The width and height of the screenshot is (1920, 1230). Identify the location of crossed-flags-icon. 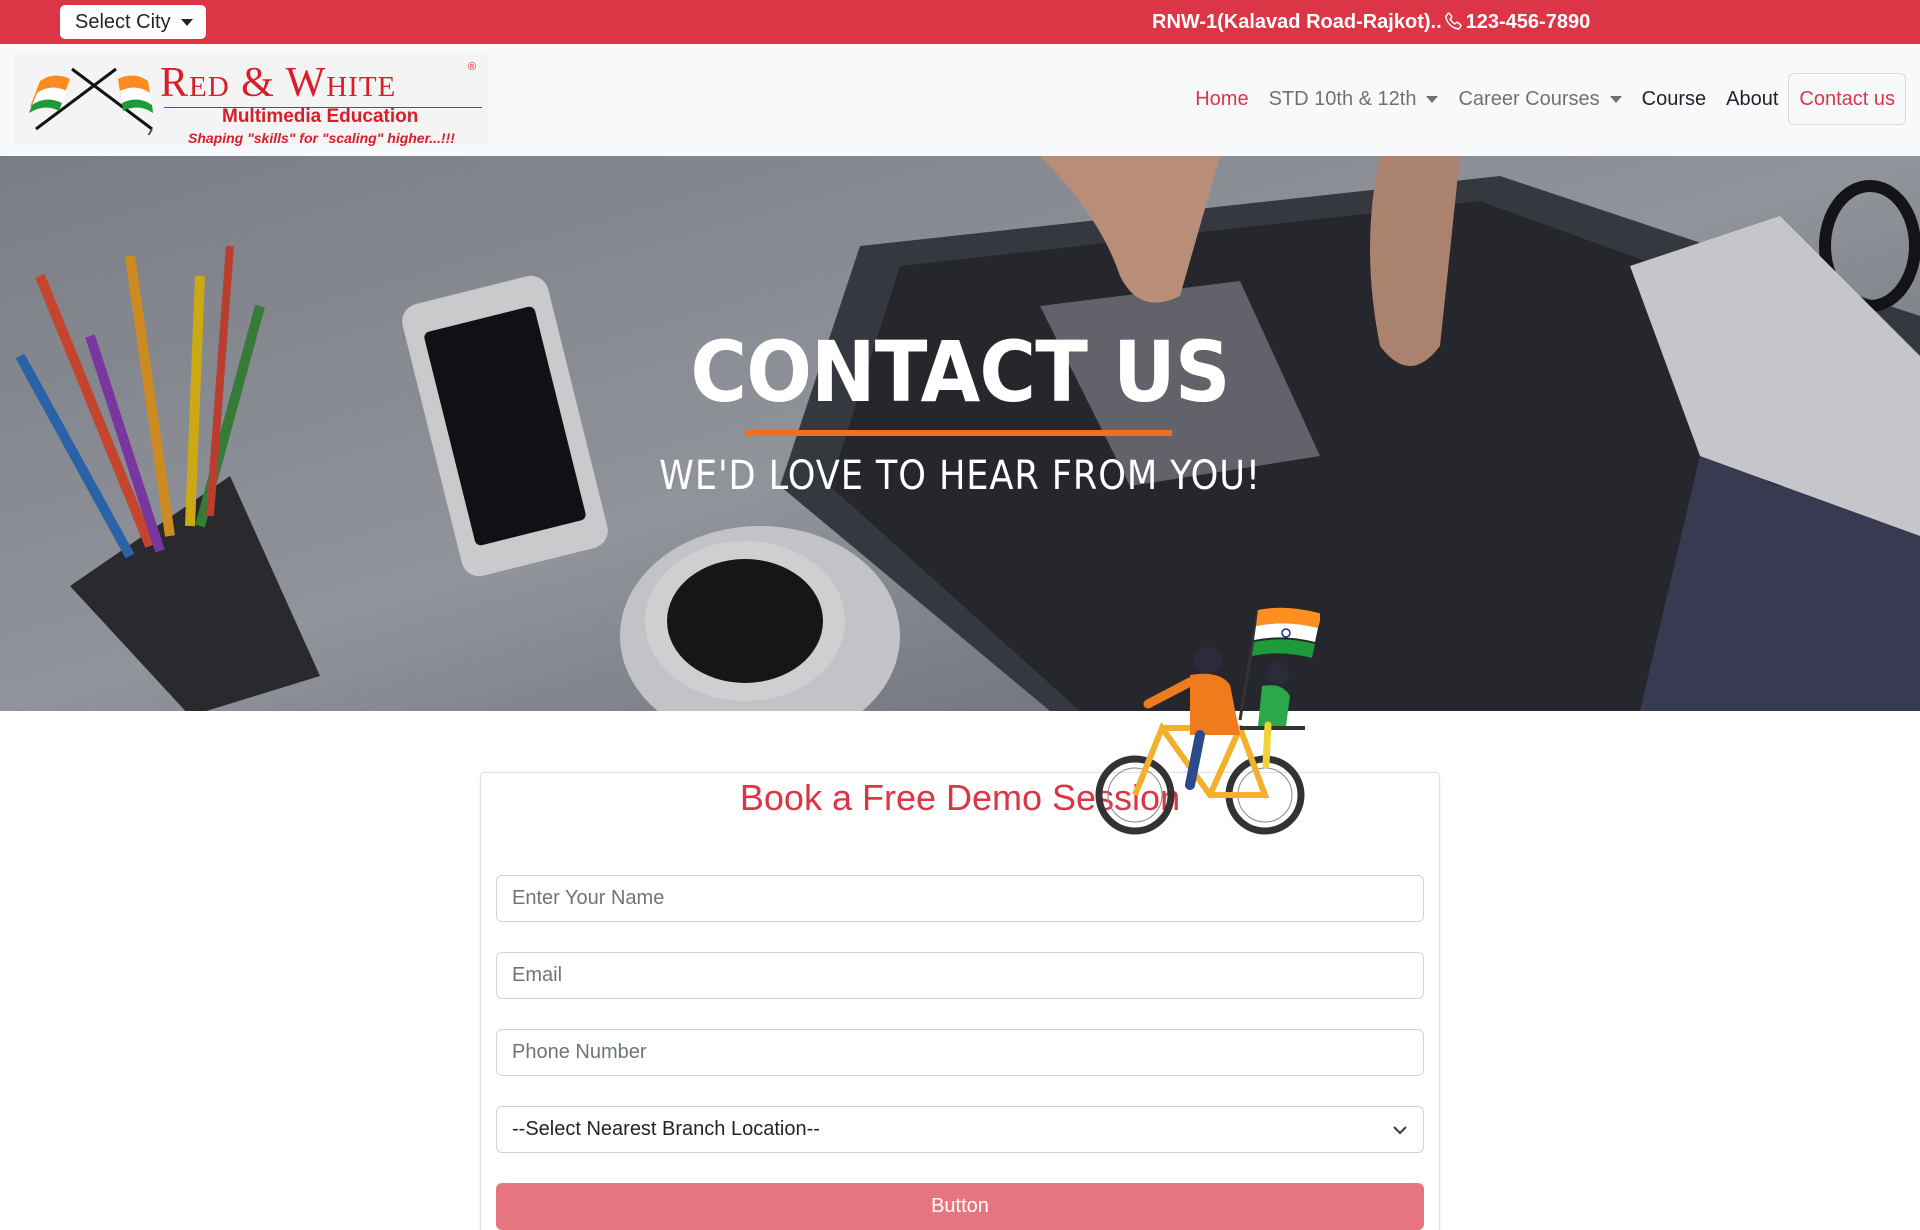
(91, 101).